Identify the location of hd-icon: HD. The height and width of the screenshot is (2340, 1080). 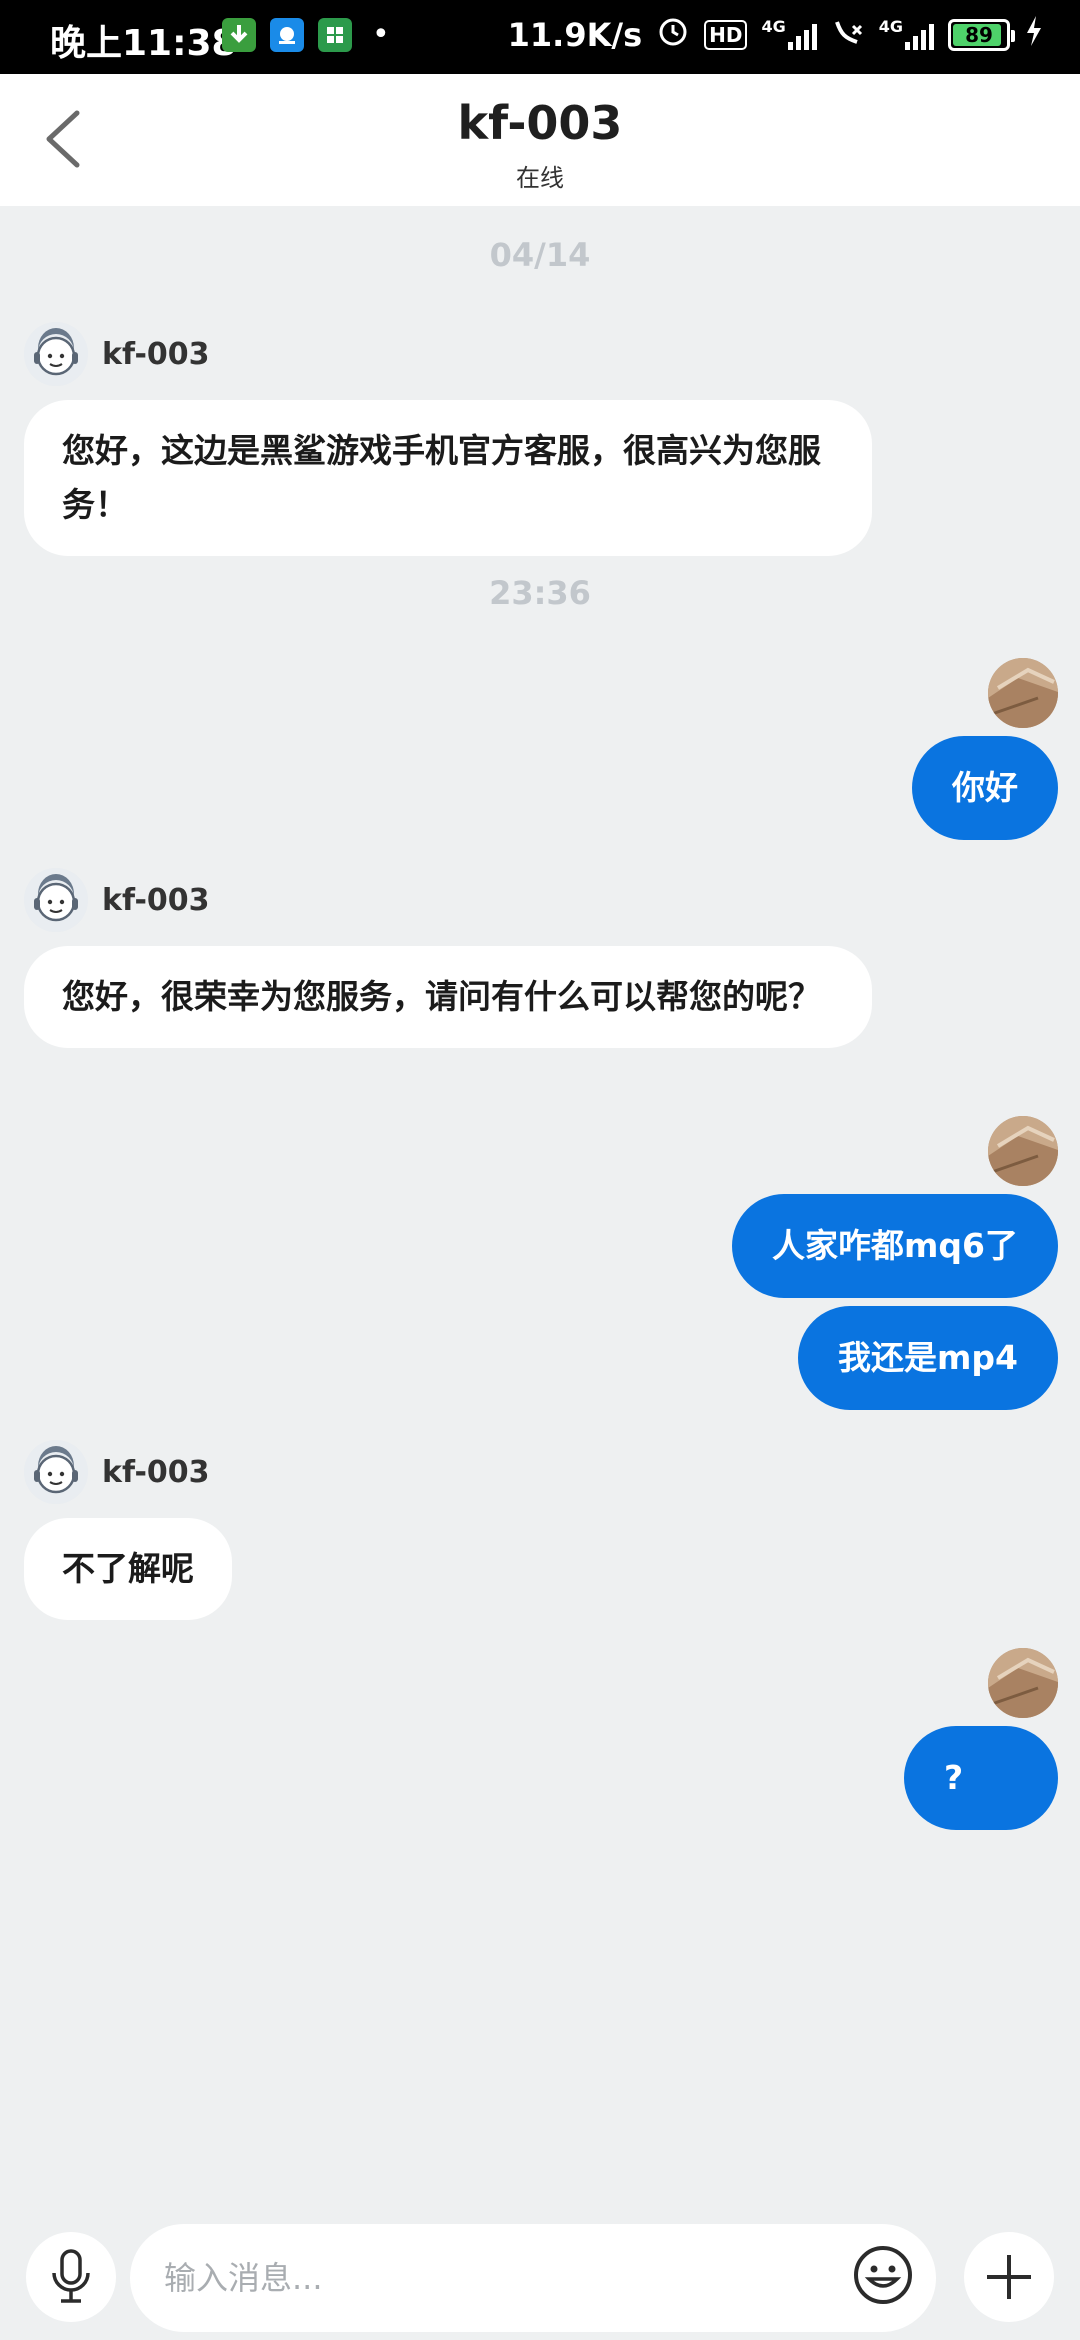
(726, 35).